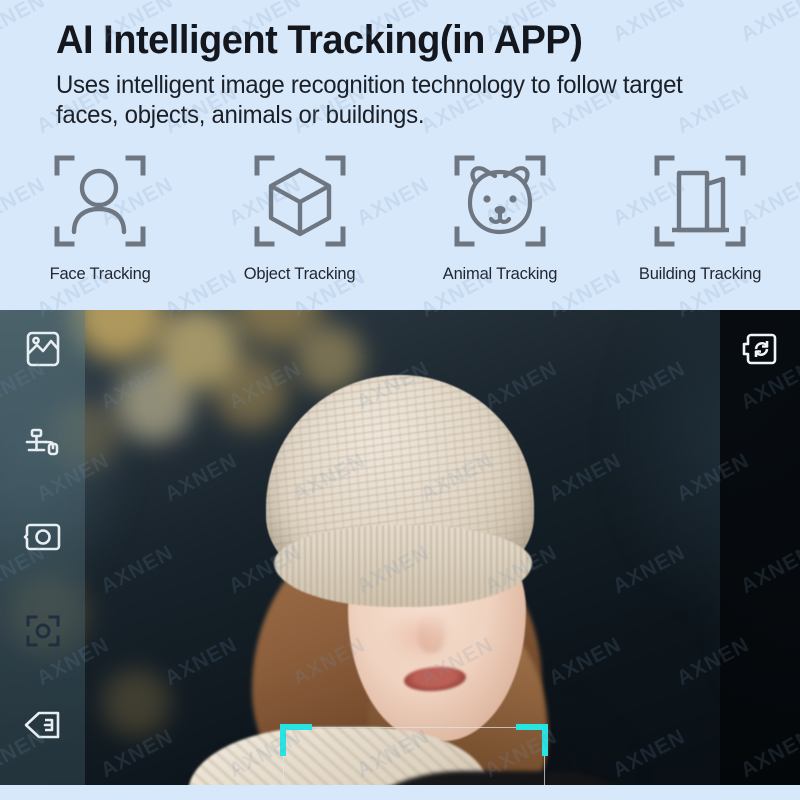 Image resolution: width=800 pixels, height=800 pixels. What do you see at coordinates (43, 537) in the screenshot?
I see `camera-icon` at bounding box center [43, 537].